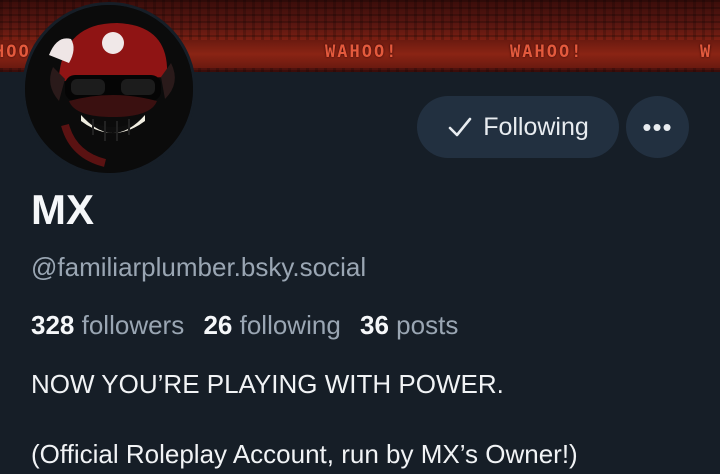  I want to click on posts-stat: 36 posts, so click(409, 325).